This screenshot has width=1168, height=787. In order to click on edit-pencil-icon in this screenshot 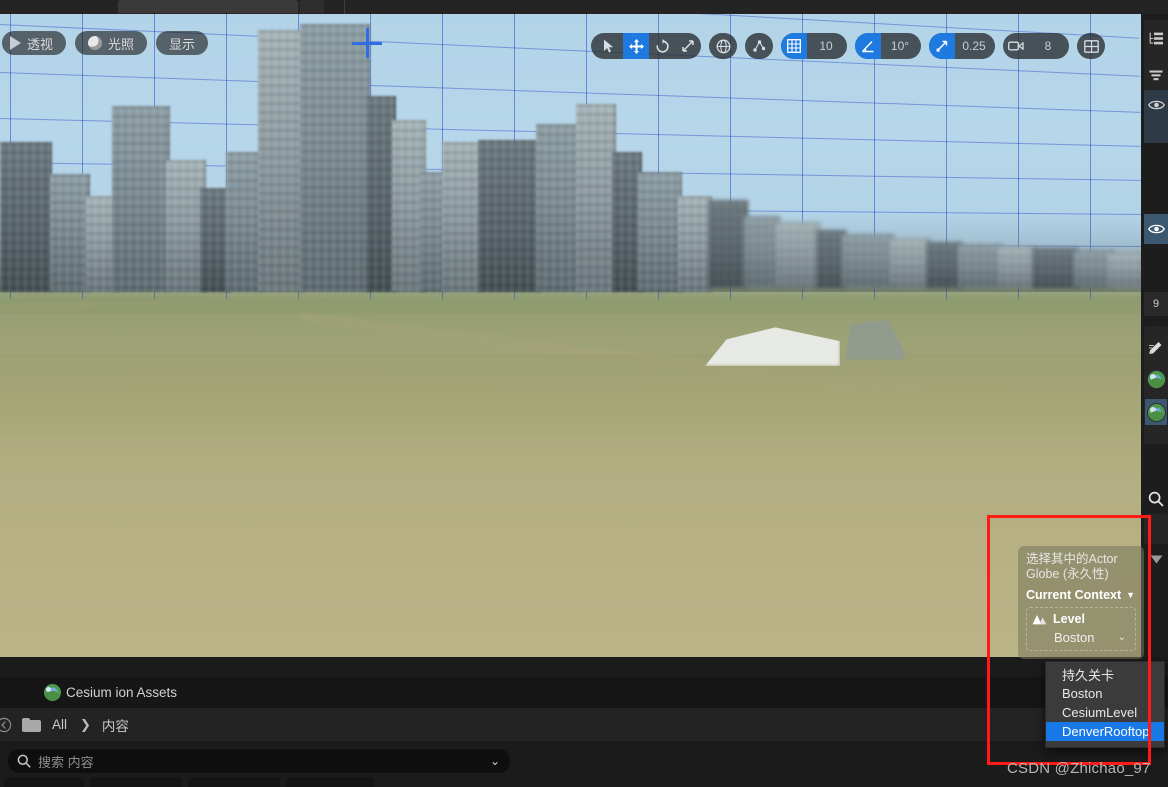, I will do `click(1156, 347)`.